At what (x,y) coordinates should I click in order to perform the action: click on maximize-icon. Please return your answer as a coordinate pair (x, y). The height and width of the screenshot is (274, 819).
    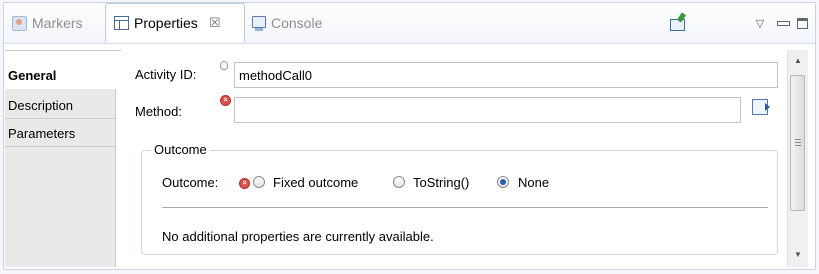
    Looking at the image, I should click on (802, 23).